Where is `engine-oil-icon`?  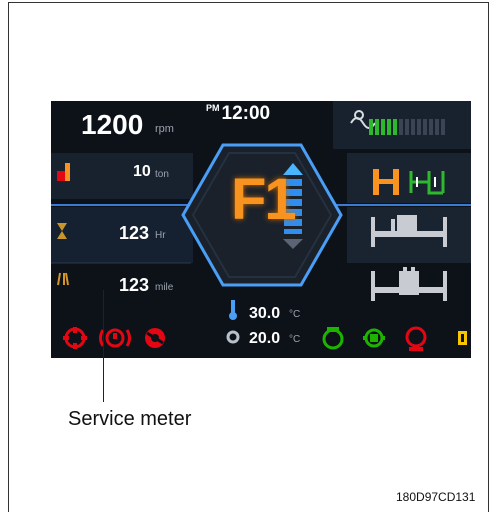
engine-oil-icon is located at coordinates (416, 338).